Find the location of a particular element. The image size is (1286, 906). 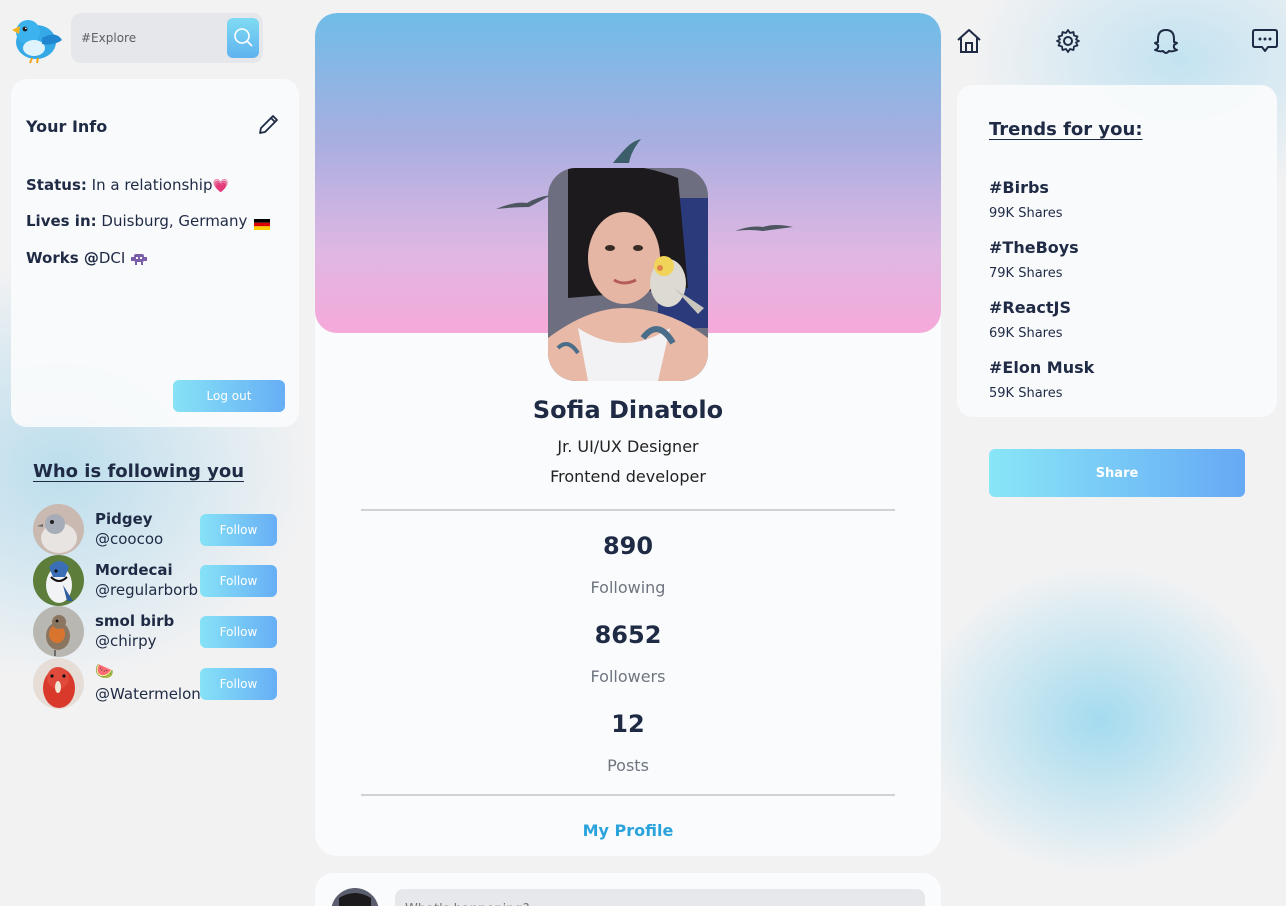

trend-tag: #ReactJS is located at coordinates (1030, 307).